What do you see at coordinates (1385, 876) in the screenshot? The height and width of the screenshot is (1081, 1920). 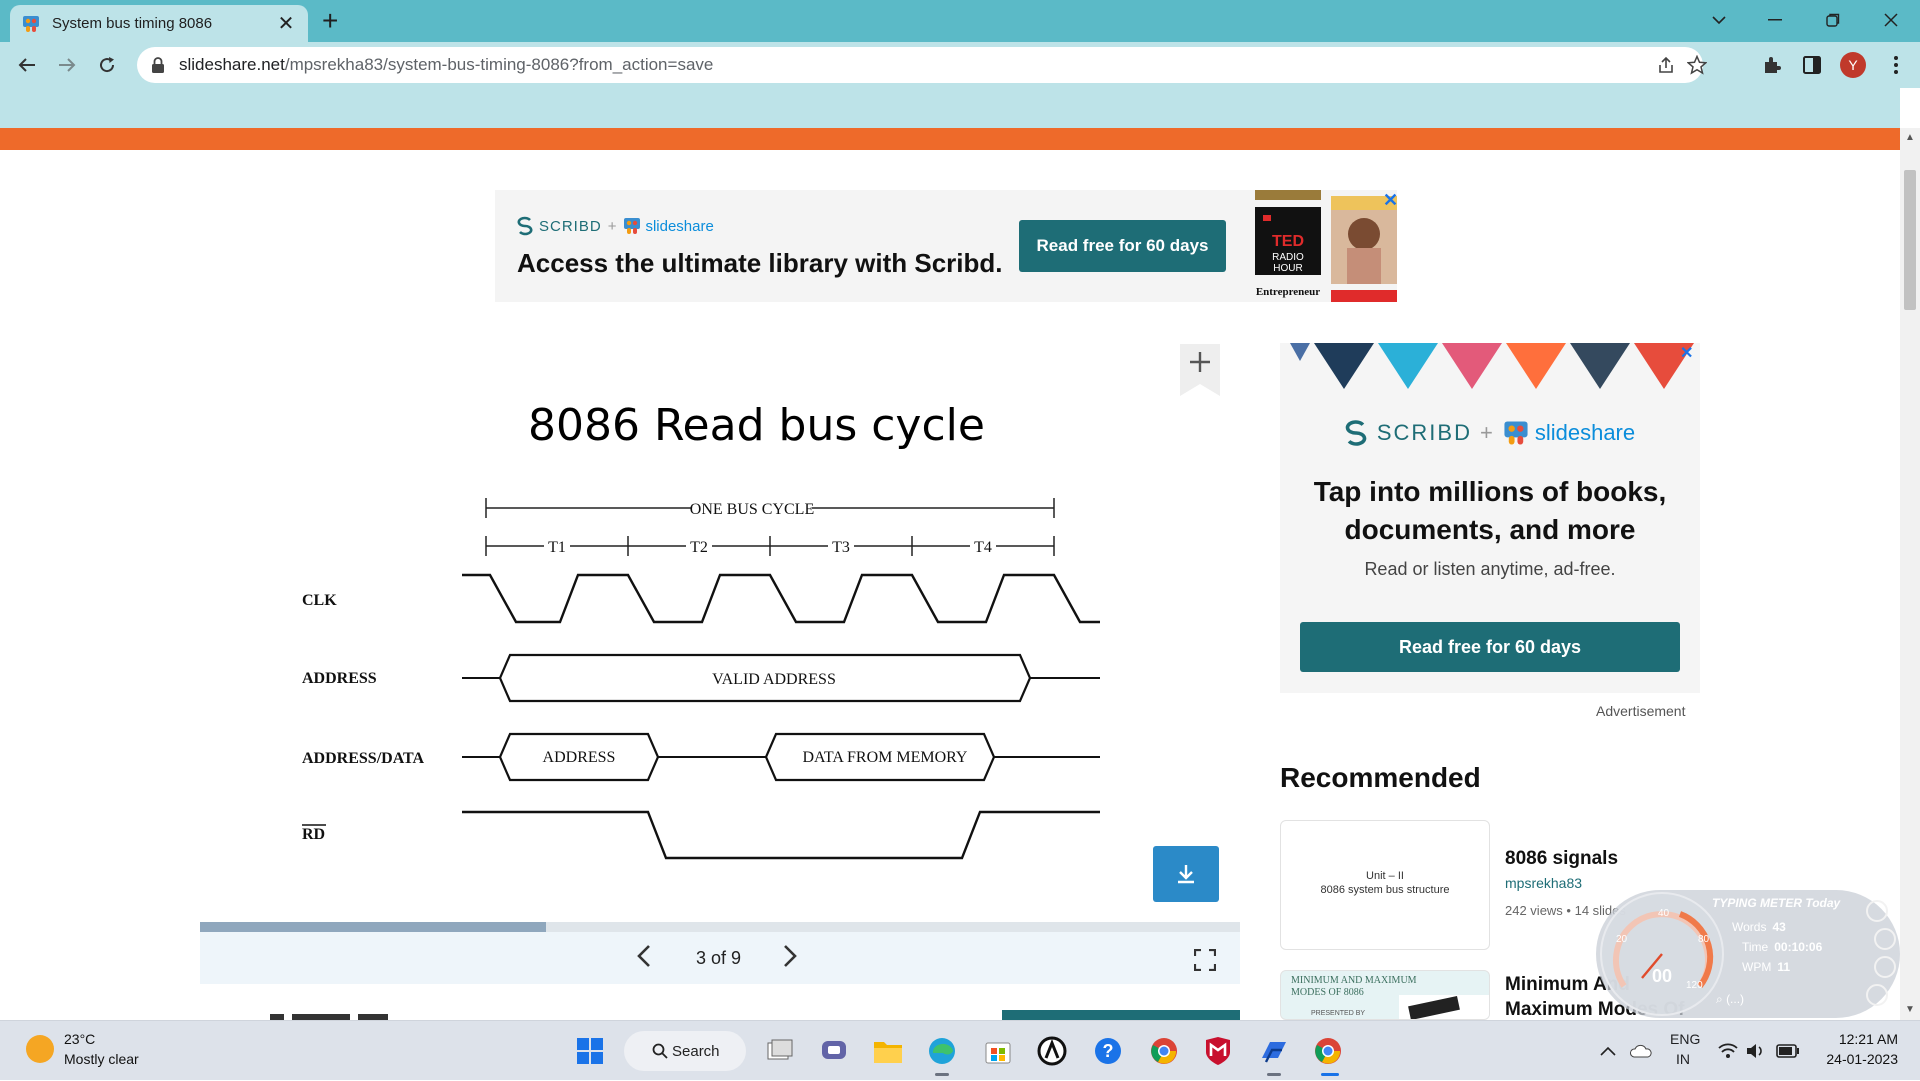 I see `thumb-line-1: Unit – II` at bounding box center [1385, 876].